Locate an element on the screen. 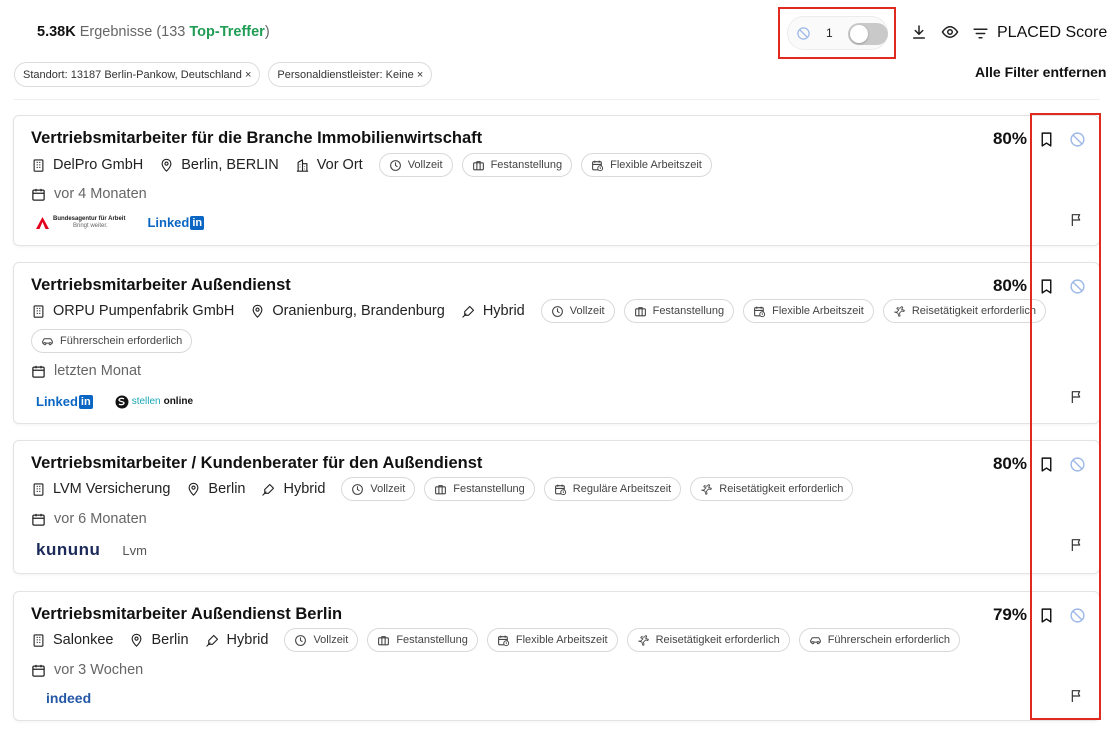 The image size is (1120, 737). calendar-icon is located at coordinates (38, 194).